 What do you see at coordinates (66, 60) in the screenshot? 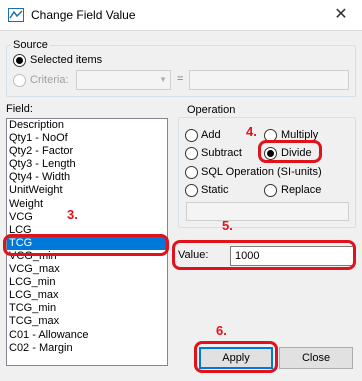
I see `selected-items-label: Selected items` at bounding box center [66, 60].